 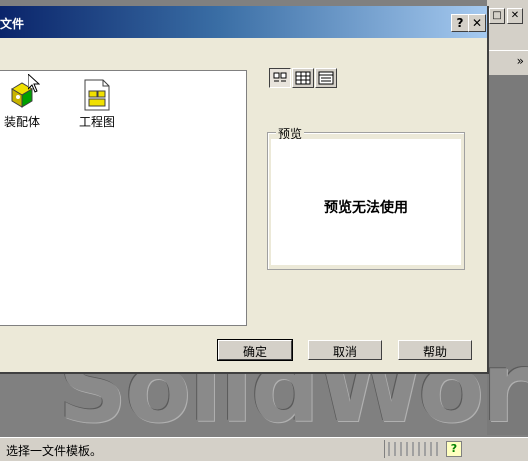 I want to click on list-item-label: 工程图, so click(x=96, y=122).